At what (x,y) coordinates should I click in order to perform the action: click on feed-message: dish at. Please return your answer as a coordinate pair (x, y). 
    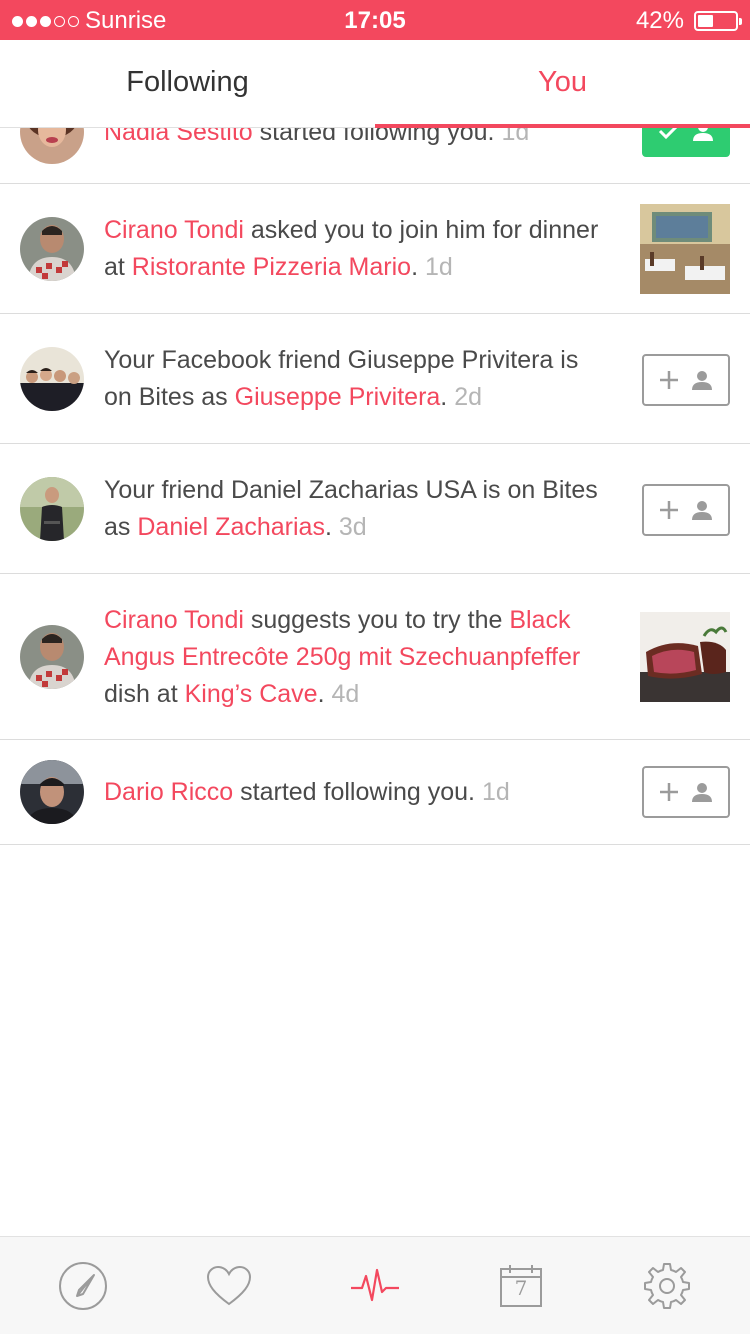
    Looking at the image, I should click on (144, 694).